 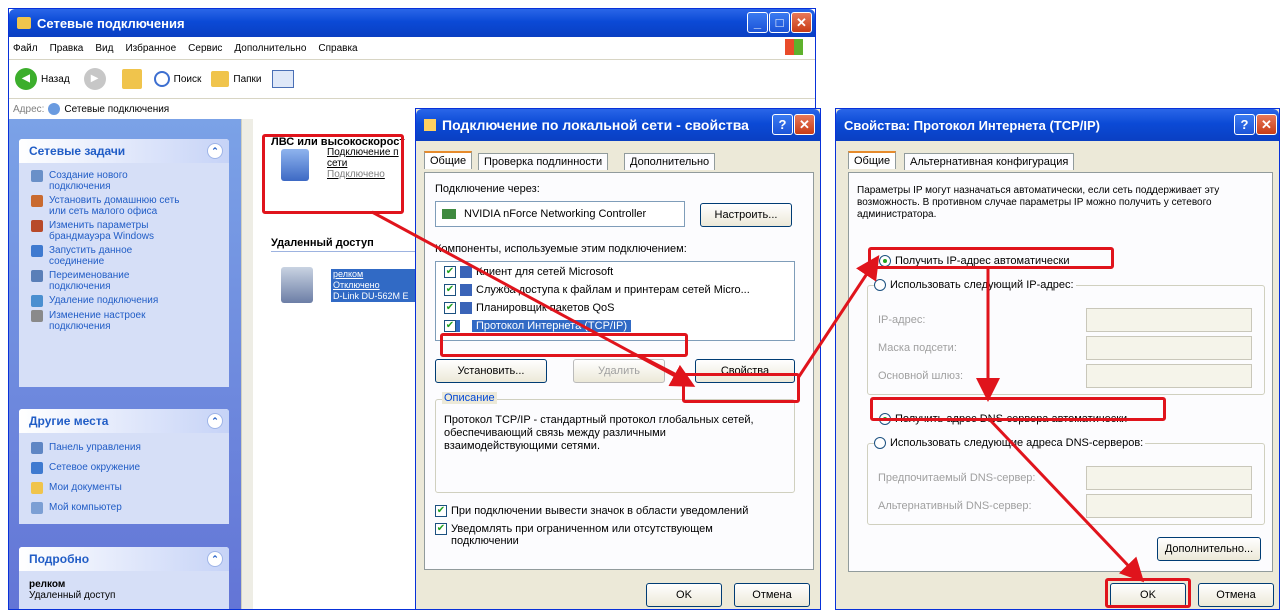 I want to click on component-item: ✔ Планировщик пакетов QoS, so click(x=529, y=308).